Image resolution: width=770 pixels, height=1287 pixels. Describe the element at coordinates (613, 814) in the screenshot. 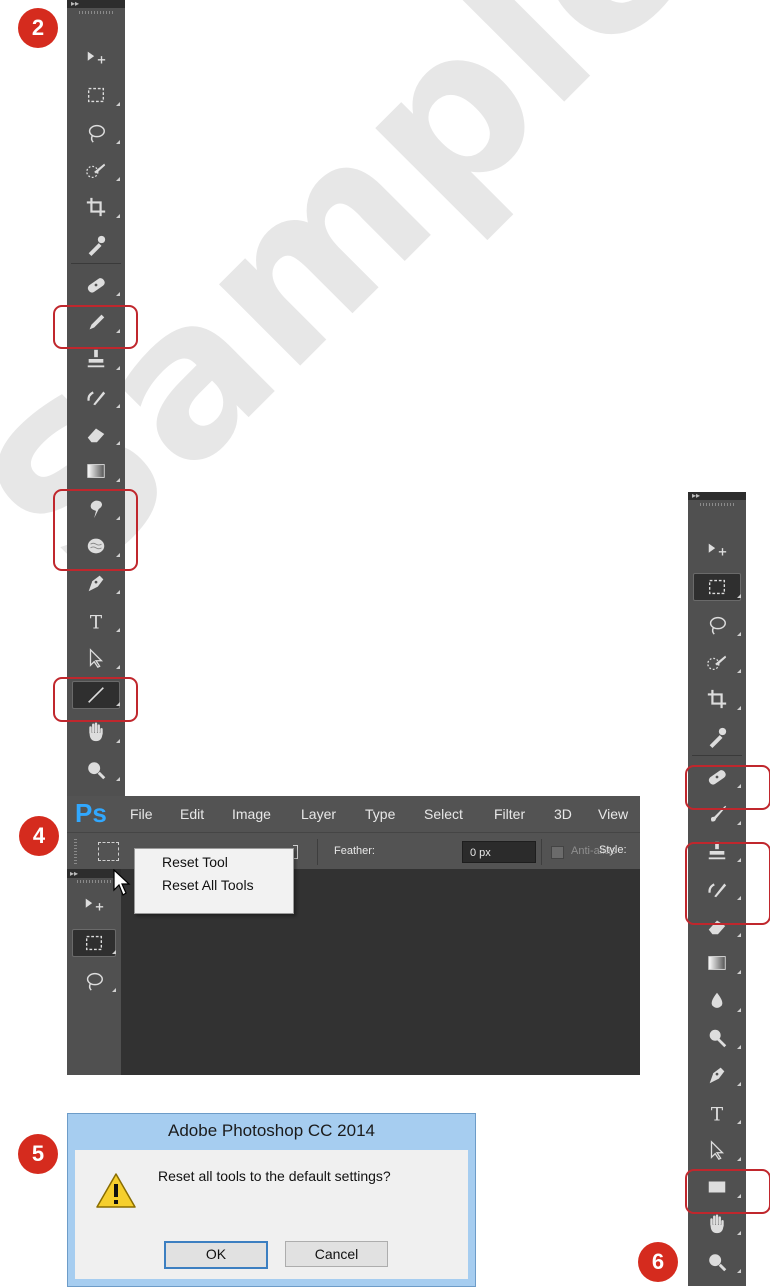

I see `menu-view: View` at that location.